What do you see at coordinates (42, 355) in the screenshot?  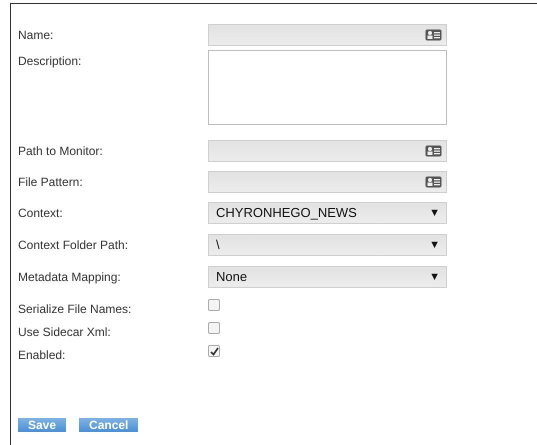 I see `field-label: Enabled:` at bounding box center [42, 355].